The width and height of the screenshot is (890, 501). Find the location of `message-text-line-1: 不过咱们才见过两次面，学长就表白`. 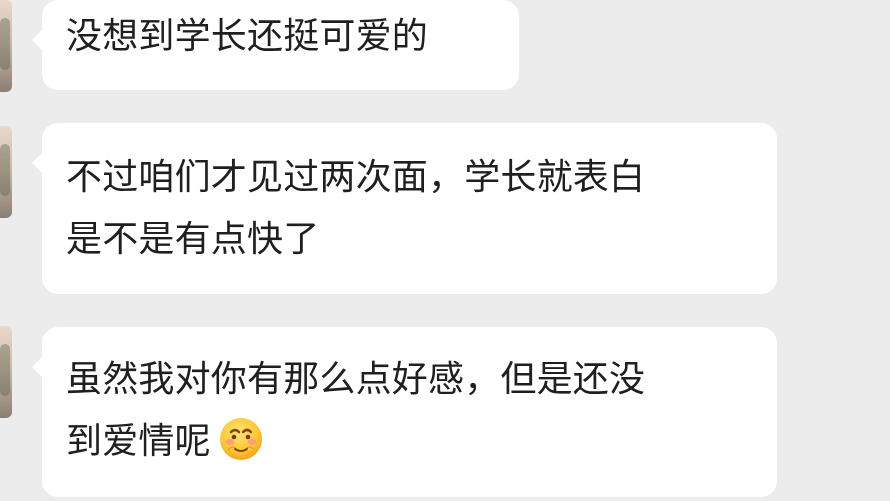

message-text-line-1: 不过咱们才见过两次面，学长就表白 is located at coordinates (356, 177).